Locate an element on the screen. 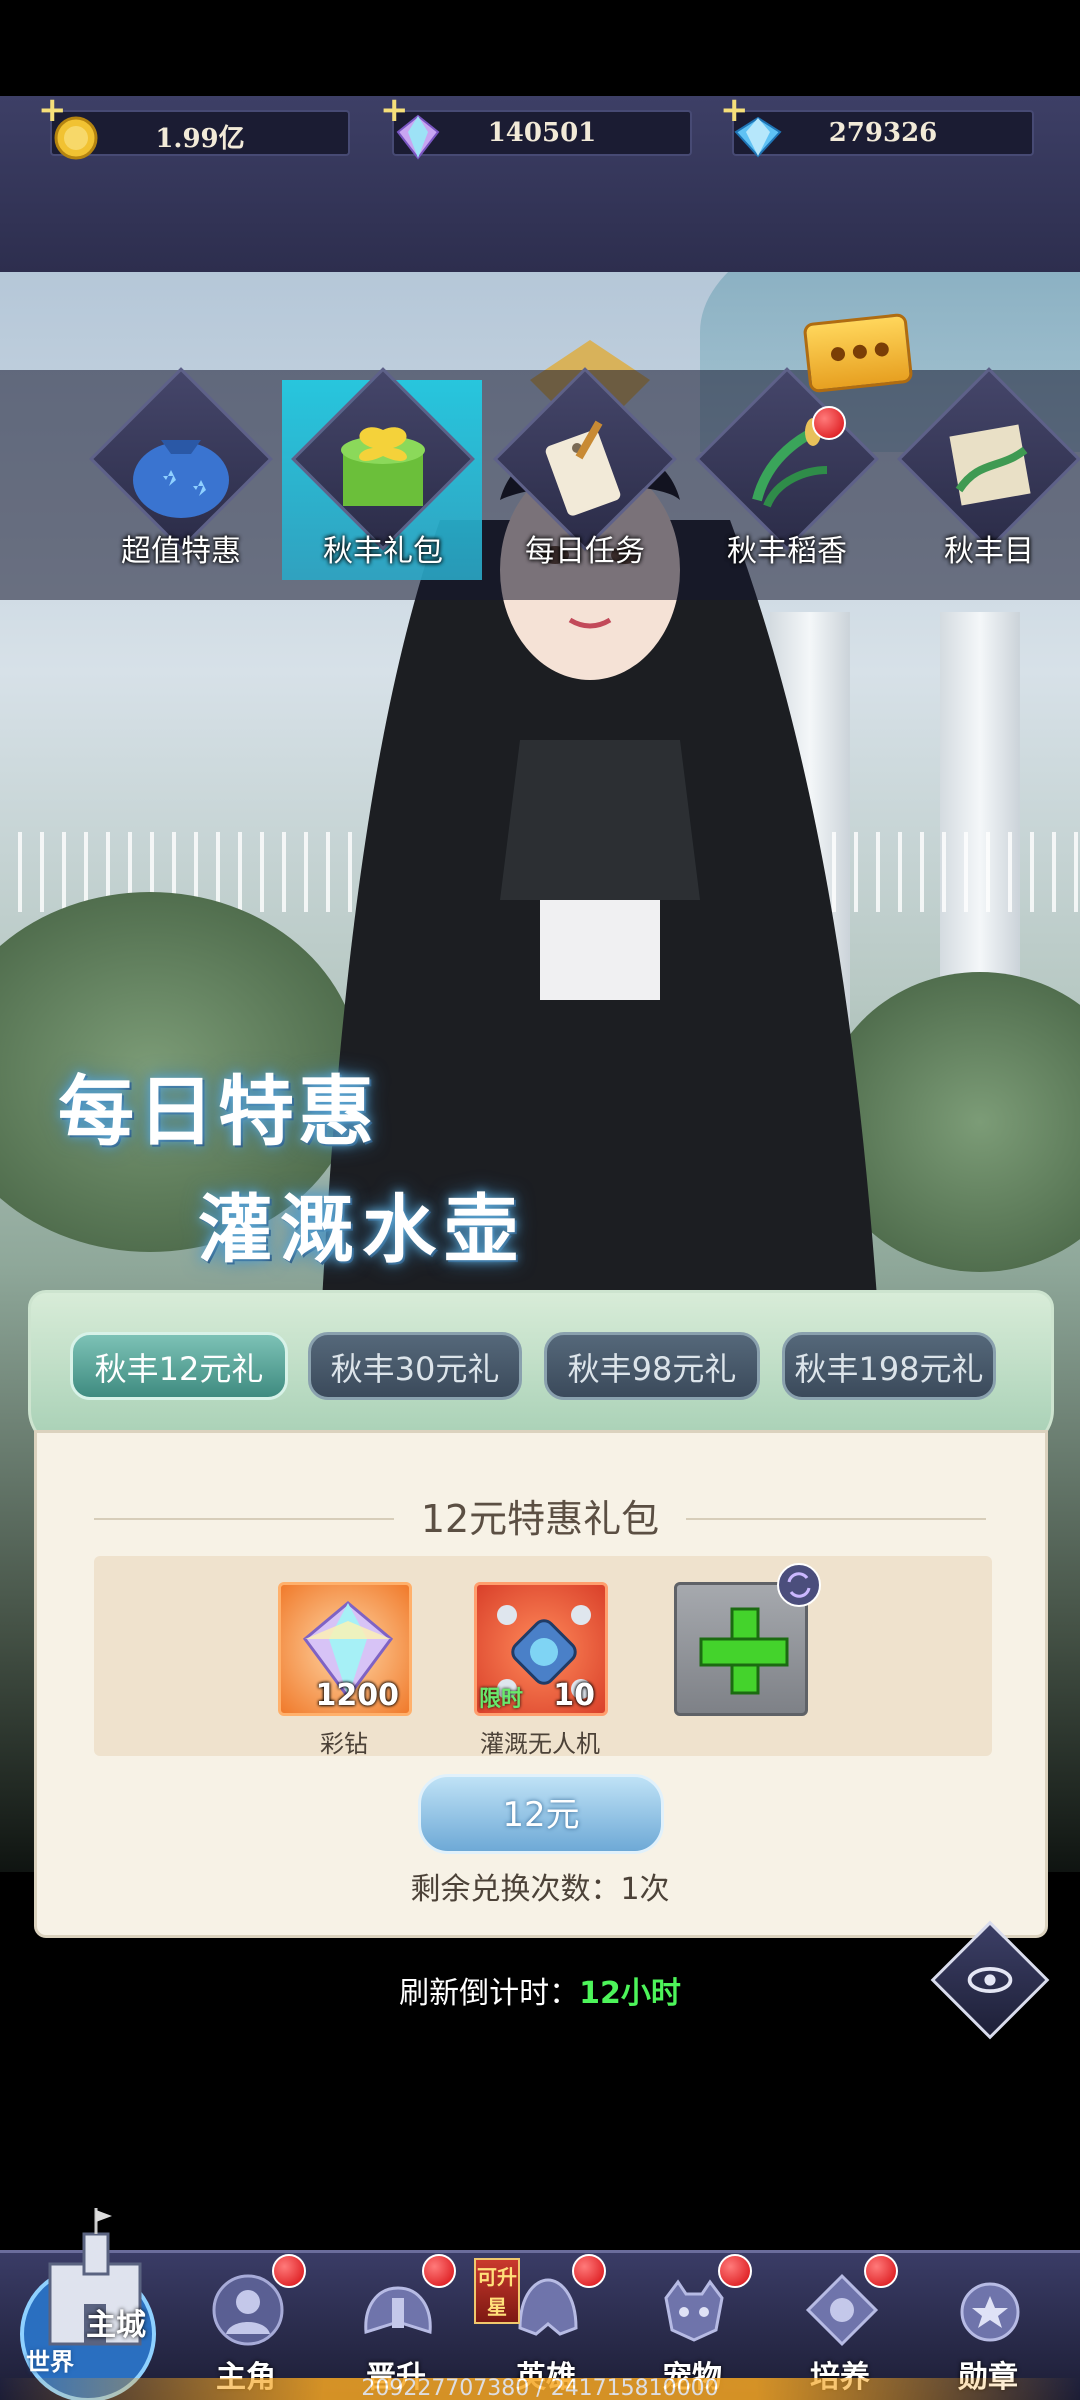 The image size is (1080, 2400). tab-value-deal: 超值特惠 is located at coordinates (174, 473).